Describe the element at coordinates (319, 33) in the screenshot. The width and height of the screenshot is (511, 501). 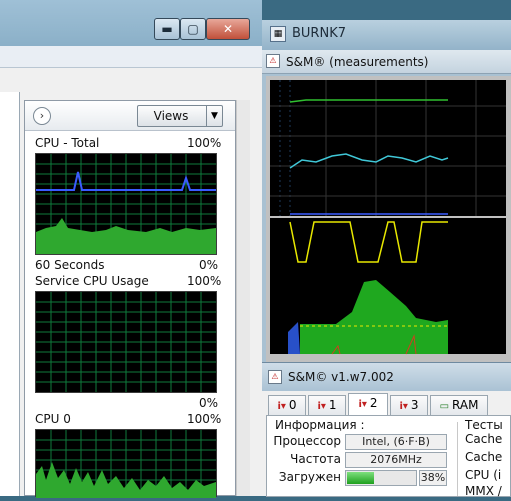
I see `burnk7-title: BURNK7` at that location.